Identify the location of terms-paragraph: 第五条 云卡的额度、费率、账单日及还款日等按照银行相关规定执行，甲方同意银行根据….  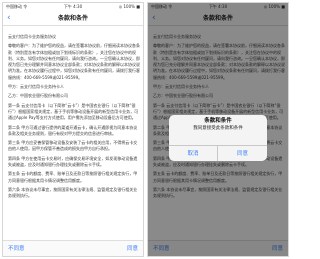
(73, 177).